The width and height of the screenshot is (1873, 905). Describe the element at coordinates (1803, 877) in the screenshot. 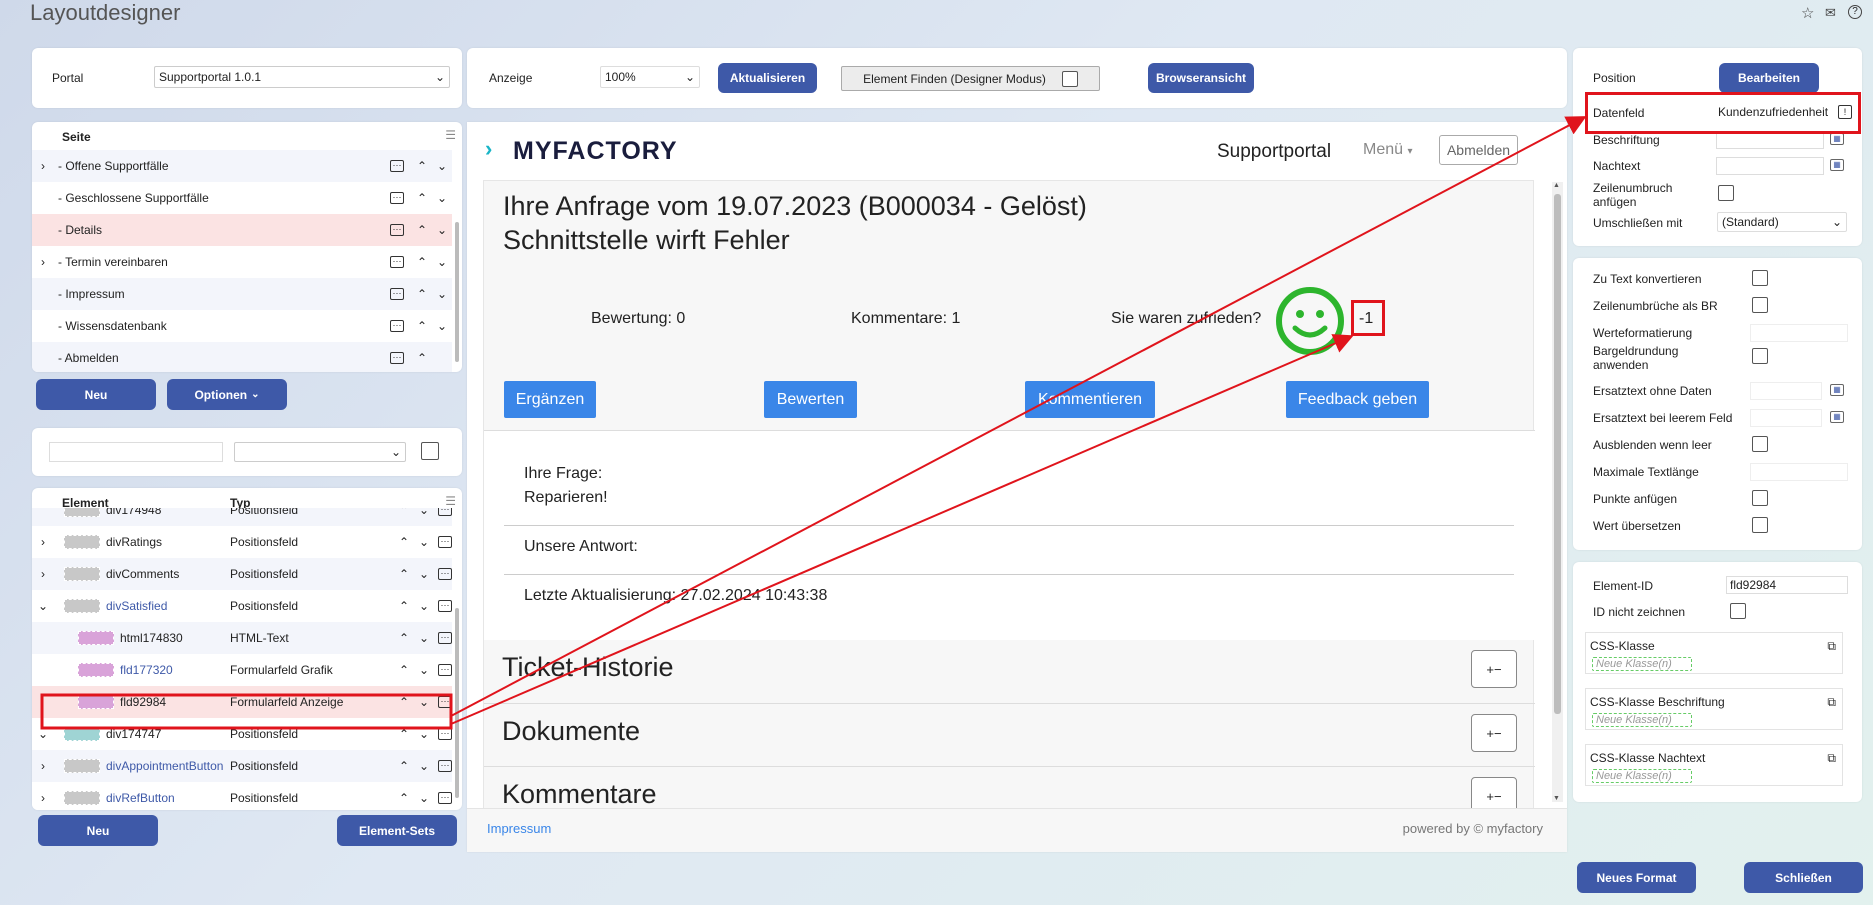

I see `close-button: Schließen` at that location.